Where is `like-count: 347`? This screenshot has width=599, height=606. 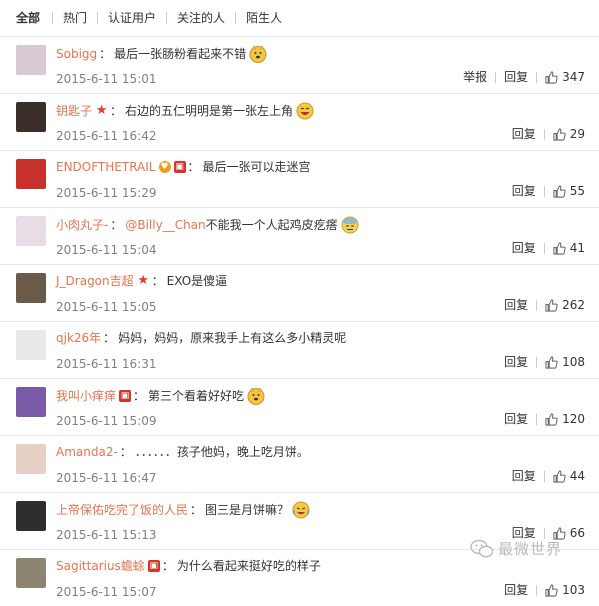
like-count: 347 is located at coordinates (573, 77).